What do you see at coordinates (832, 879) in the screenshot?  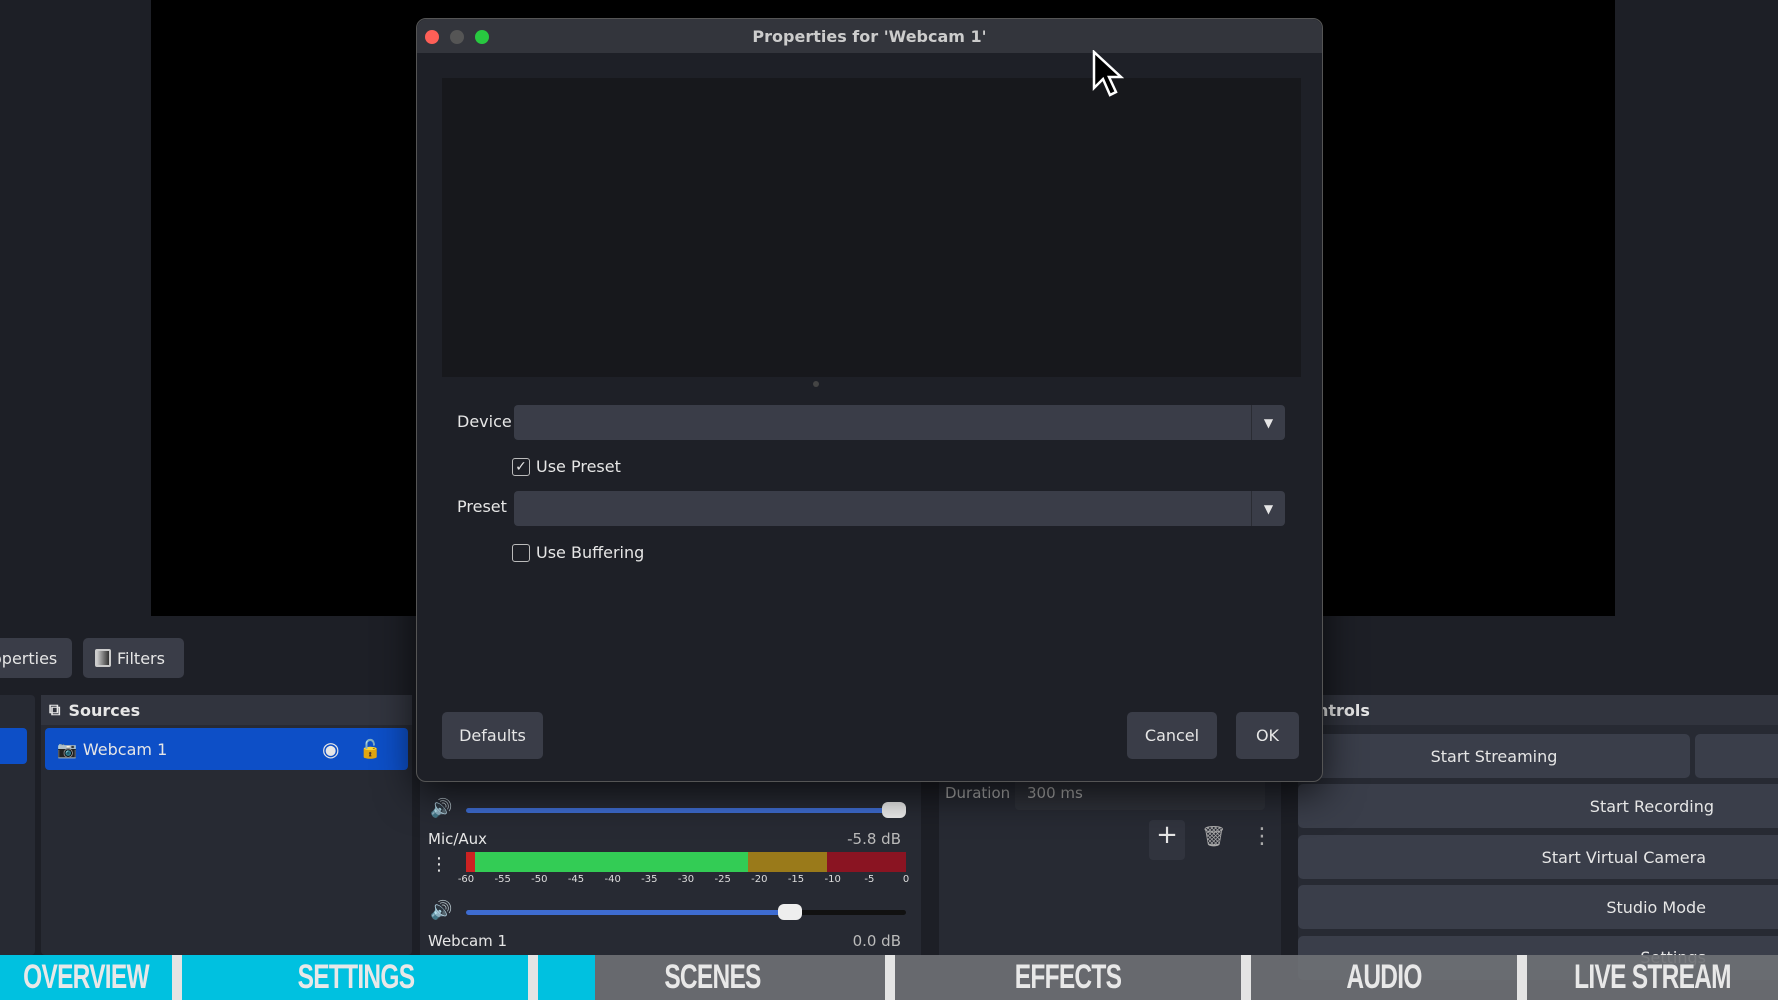 I see `meter-tick-label: -10` at bounding box center [832, 879].